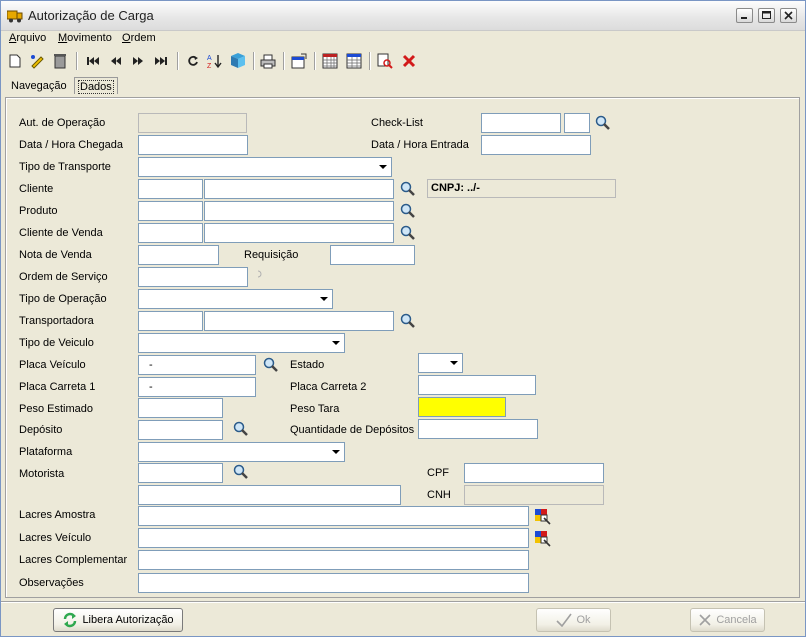 Image resolution: width=806 pixels, height=637 pixels. Describe the element at coordinates (209, 58) in the screenshot. I see `svg-text: A` at that location.